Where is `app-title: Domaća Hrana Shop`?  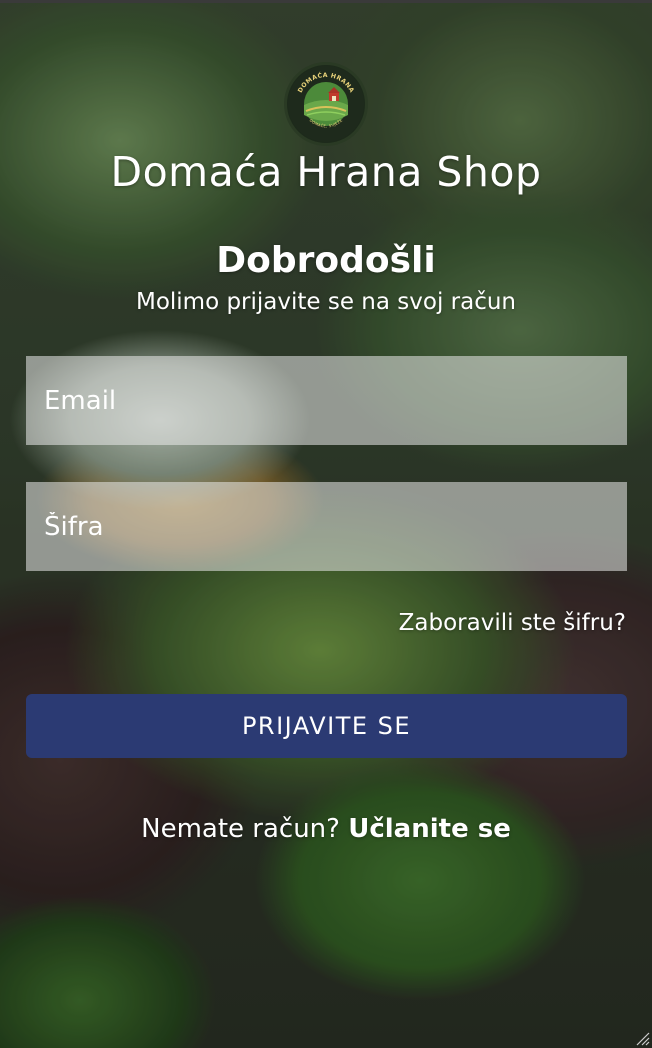
app-title: Domaća Hrana Shop is located at coordinates (326, 172).